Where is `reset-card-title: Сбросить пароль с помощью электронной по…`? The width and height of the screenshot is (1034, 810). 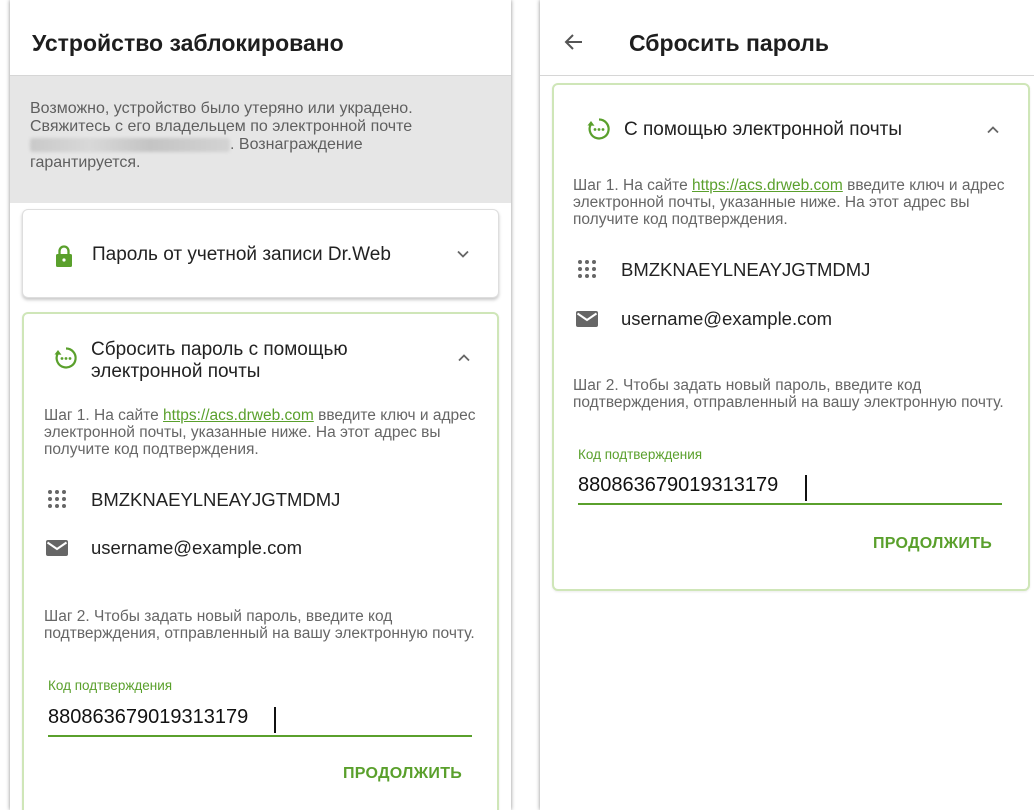
reset-card-title: Сбросить пароль с помощью электронной по… is located at coordinates (219, 360).